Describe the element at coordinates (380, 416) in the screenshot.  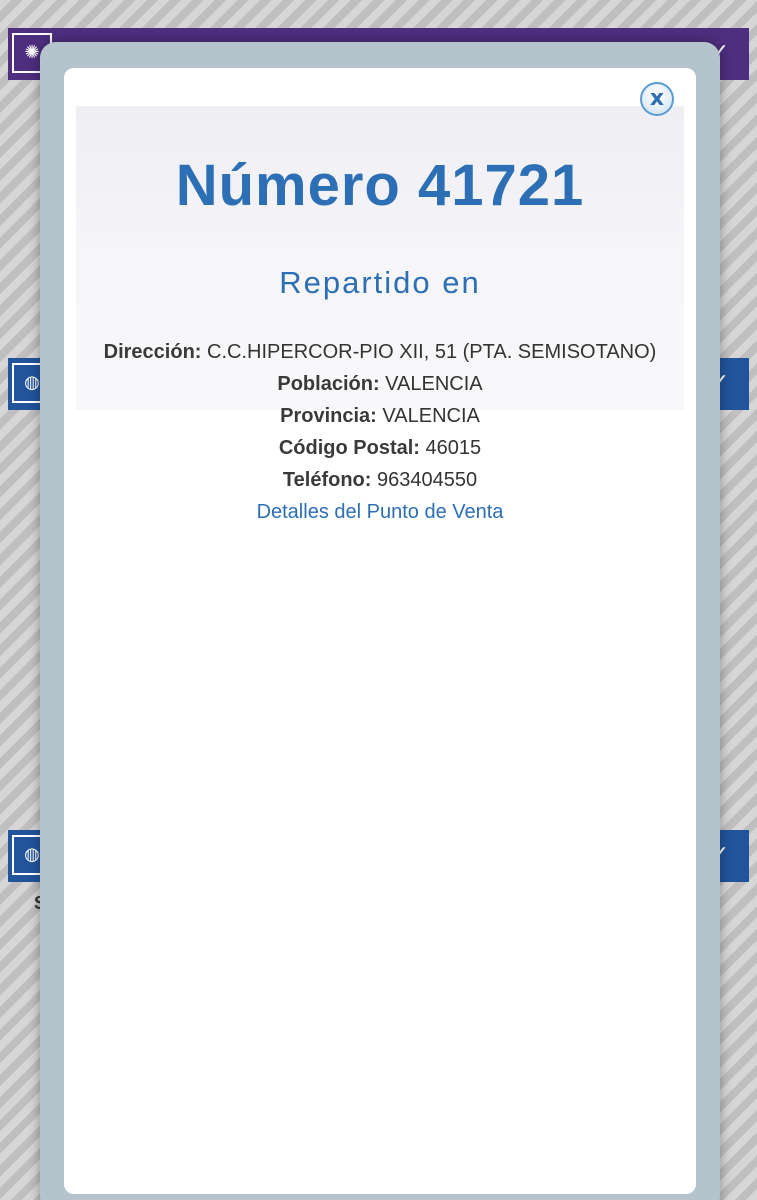
I see `province-row: Provincia: VALENCIA` at that location.